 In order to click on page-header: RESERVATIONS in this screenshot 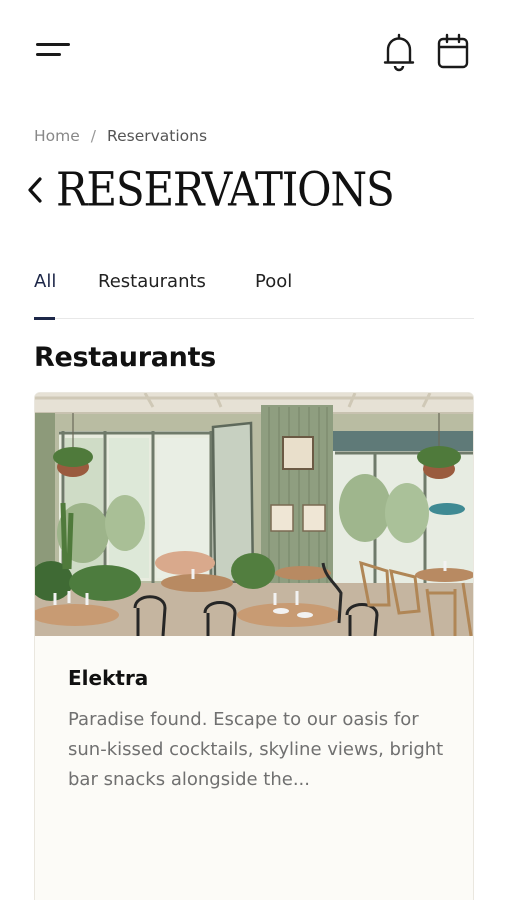, I will do `click(209, 190)`.